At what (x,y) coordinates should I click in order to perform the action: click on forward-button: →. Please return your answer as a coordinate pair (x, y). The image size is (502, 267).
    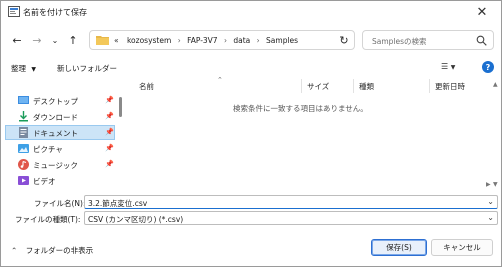
    Looking at the image, I should click on (37, 40).